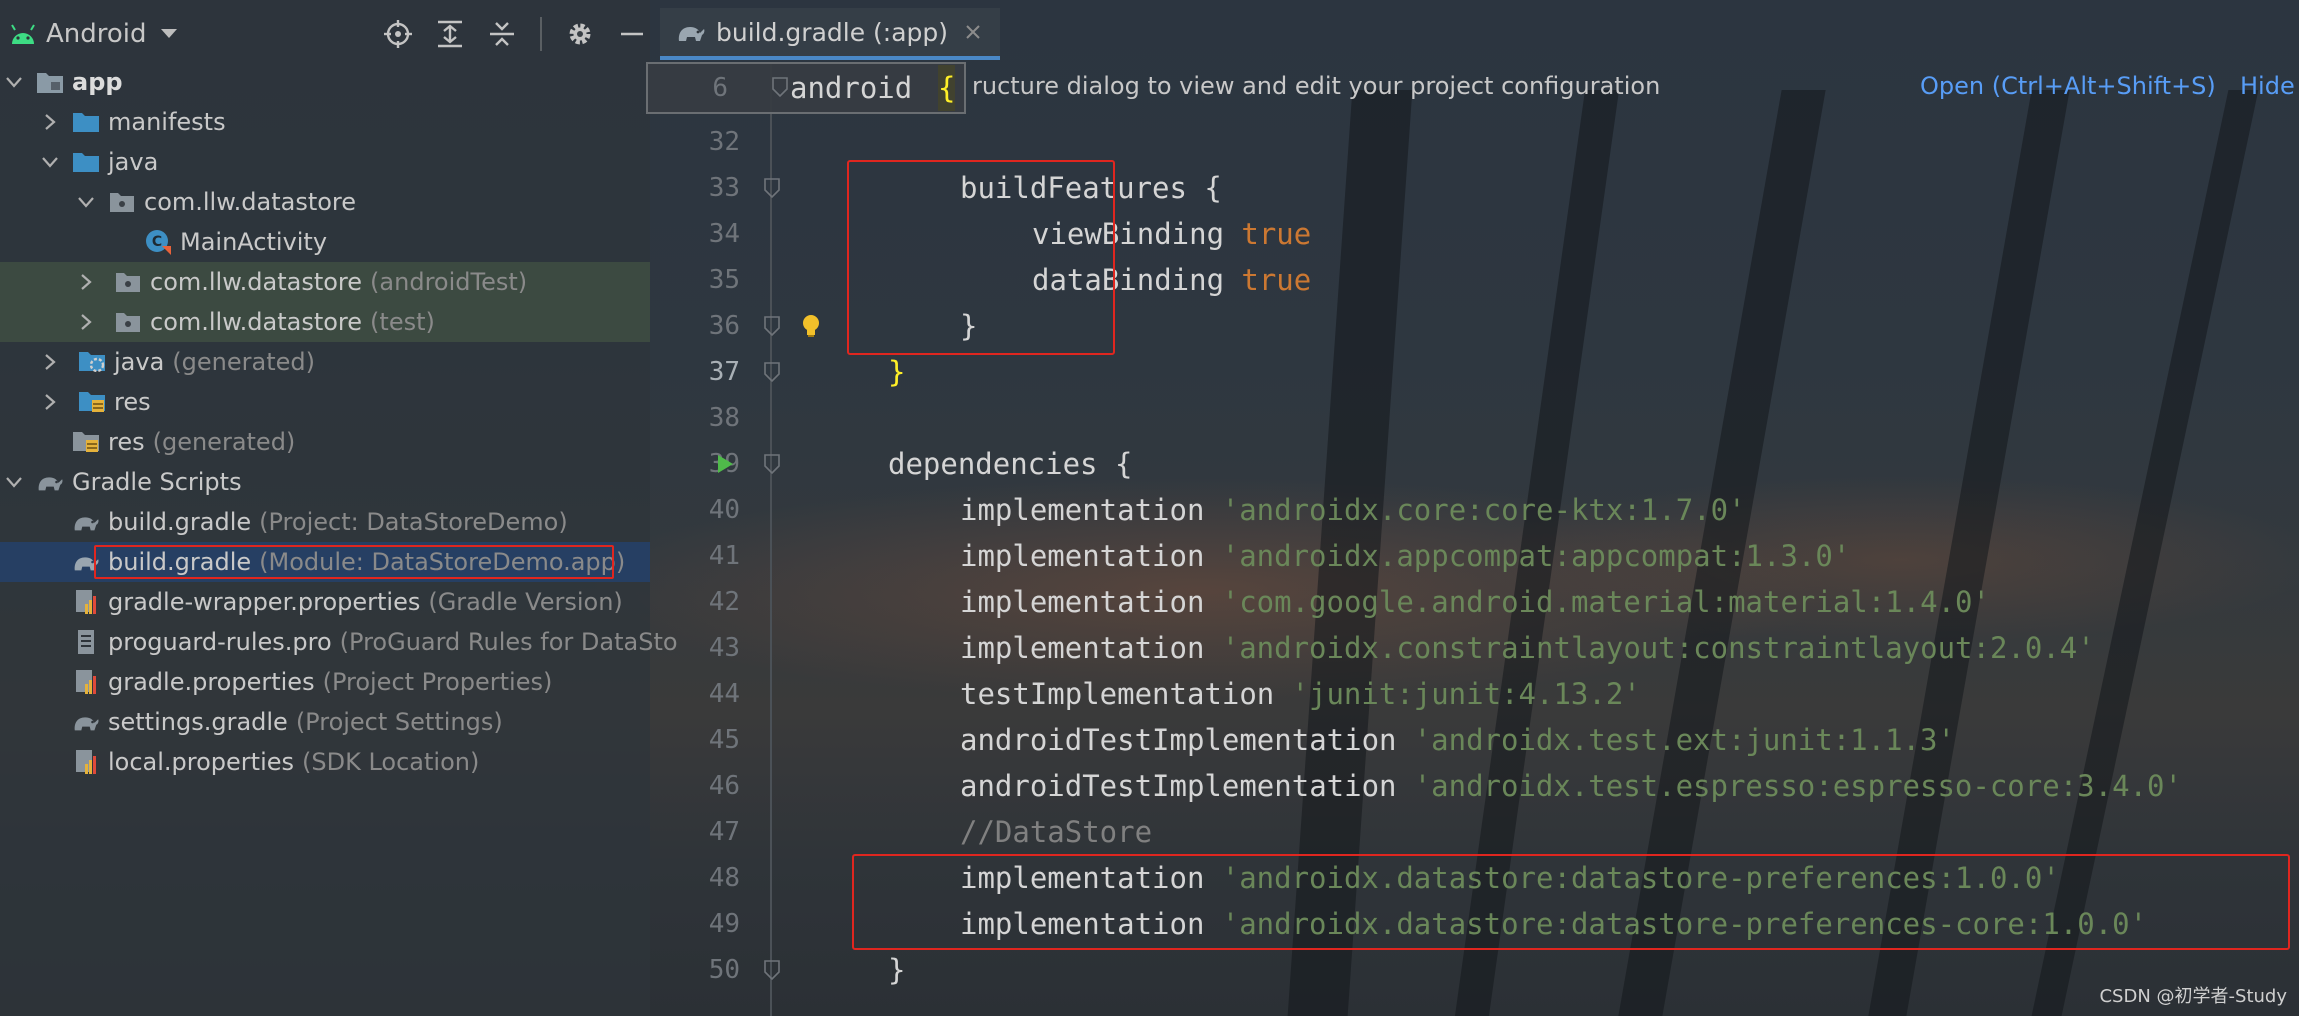 The height and width of the screenshot is (1016, 2299). Describe the element at coordinates (1474, 418) in the screenshot. I see `code-line: 38` at that location.